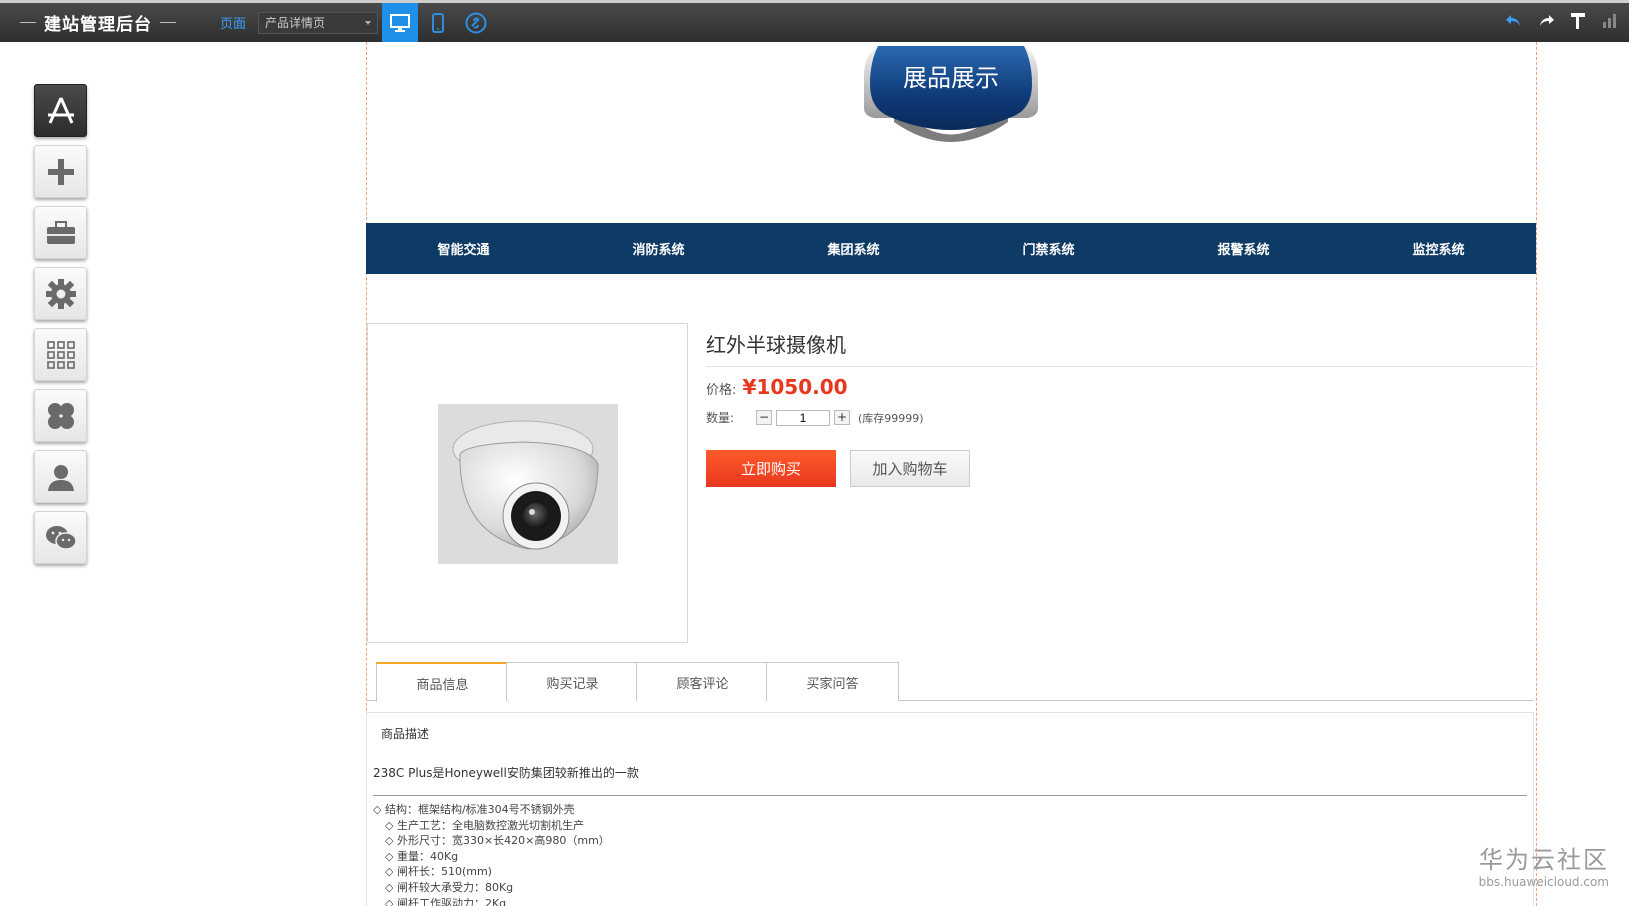  Describe the element at coordinates (702, 681) in the screenshot. I see `tab-customer-reviews: 顾客评论` at that location.